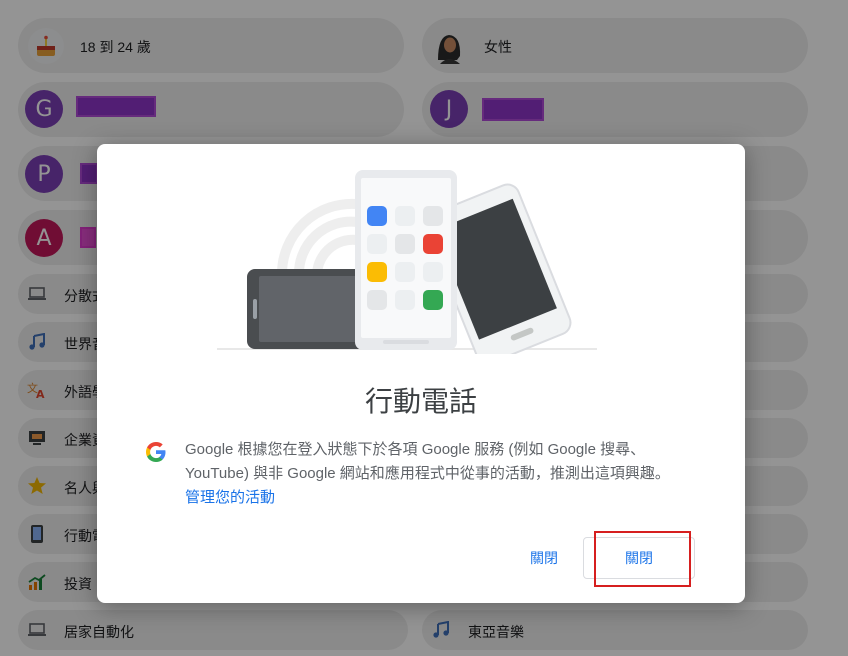  Describe the element at coordinates (420, 401) in the screenshot. I see `dialog-title: 行動電話` at that location.